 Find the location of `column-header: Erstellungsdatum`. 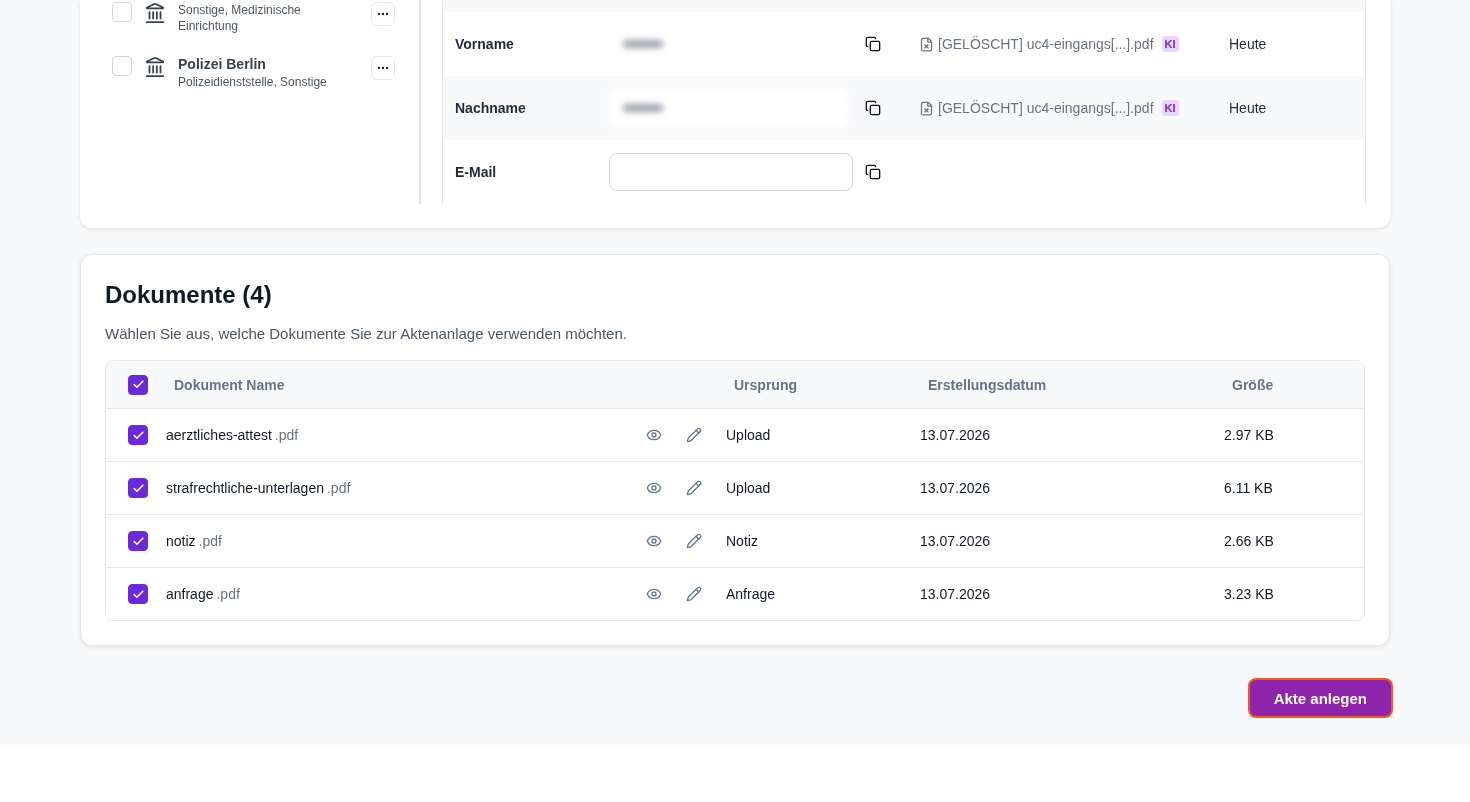

column-header: Erstellungsdatum is located at coordinates (987, 384).